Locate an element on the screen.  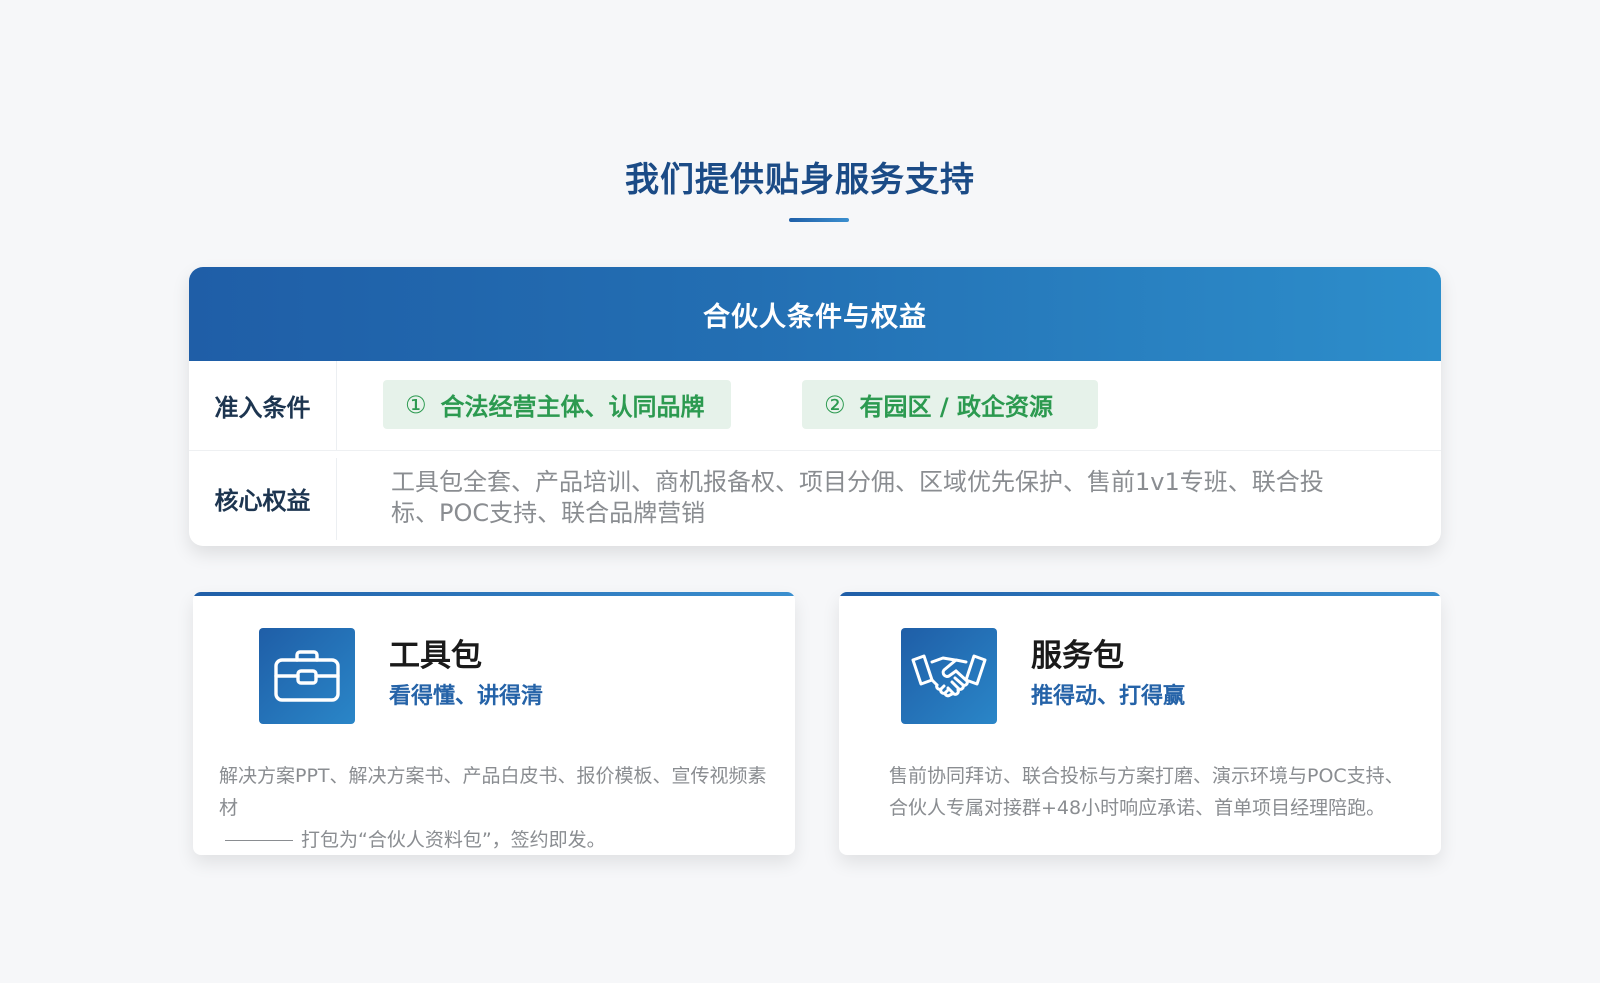
service-pack-desc-line2: 合伙人专属对接群+48小时响应承诺、首单项目经理陪跑。 is located at coordinates (1137, 808).